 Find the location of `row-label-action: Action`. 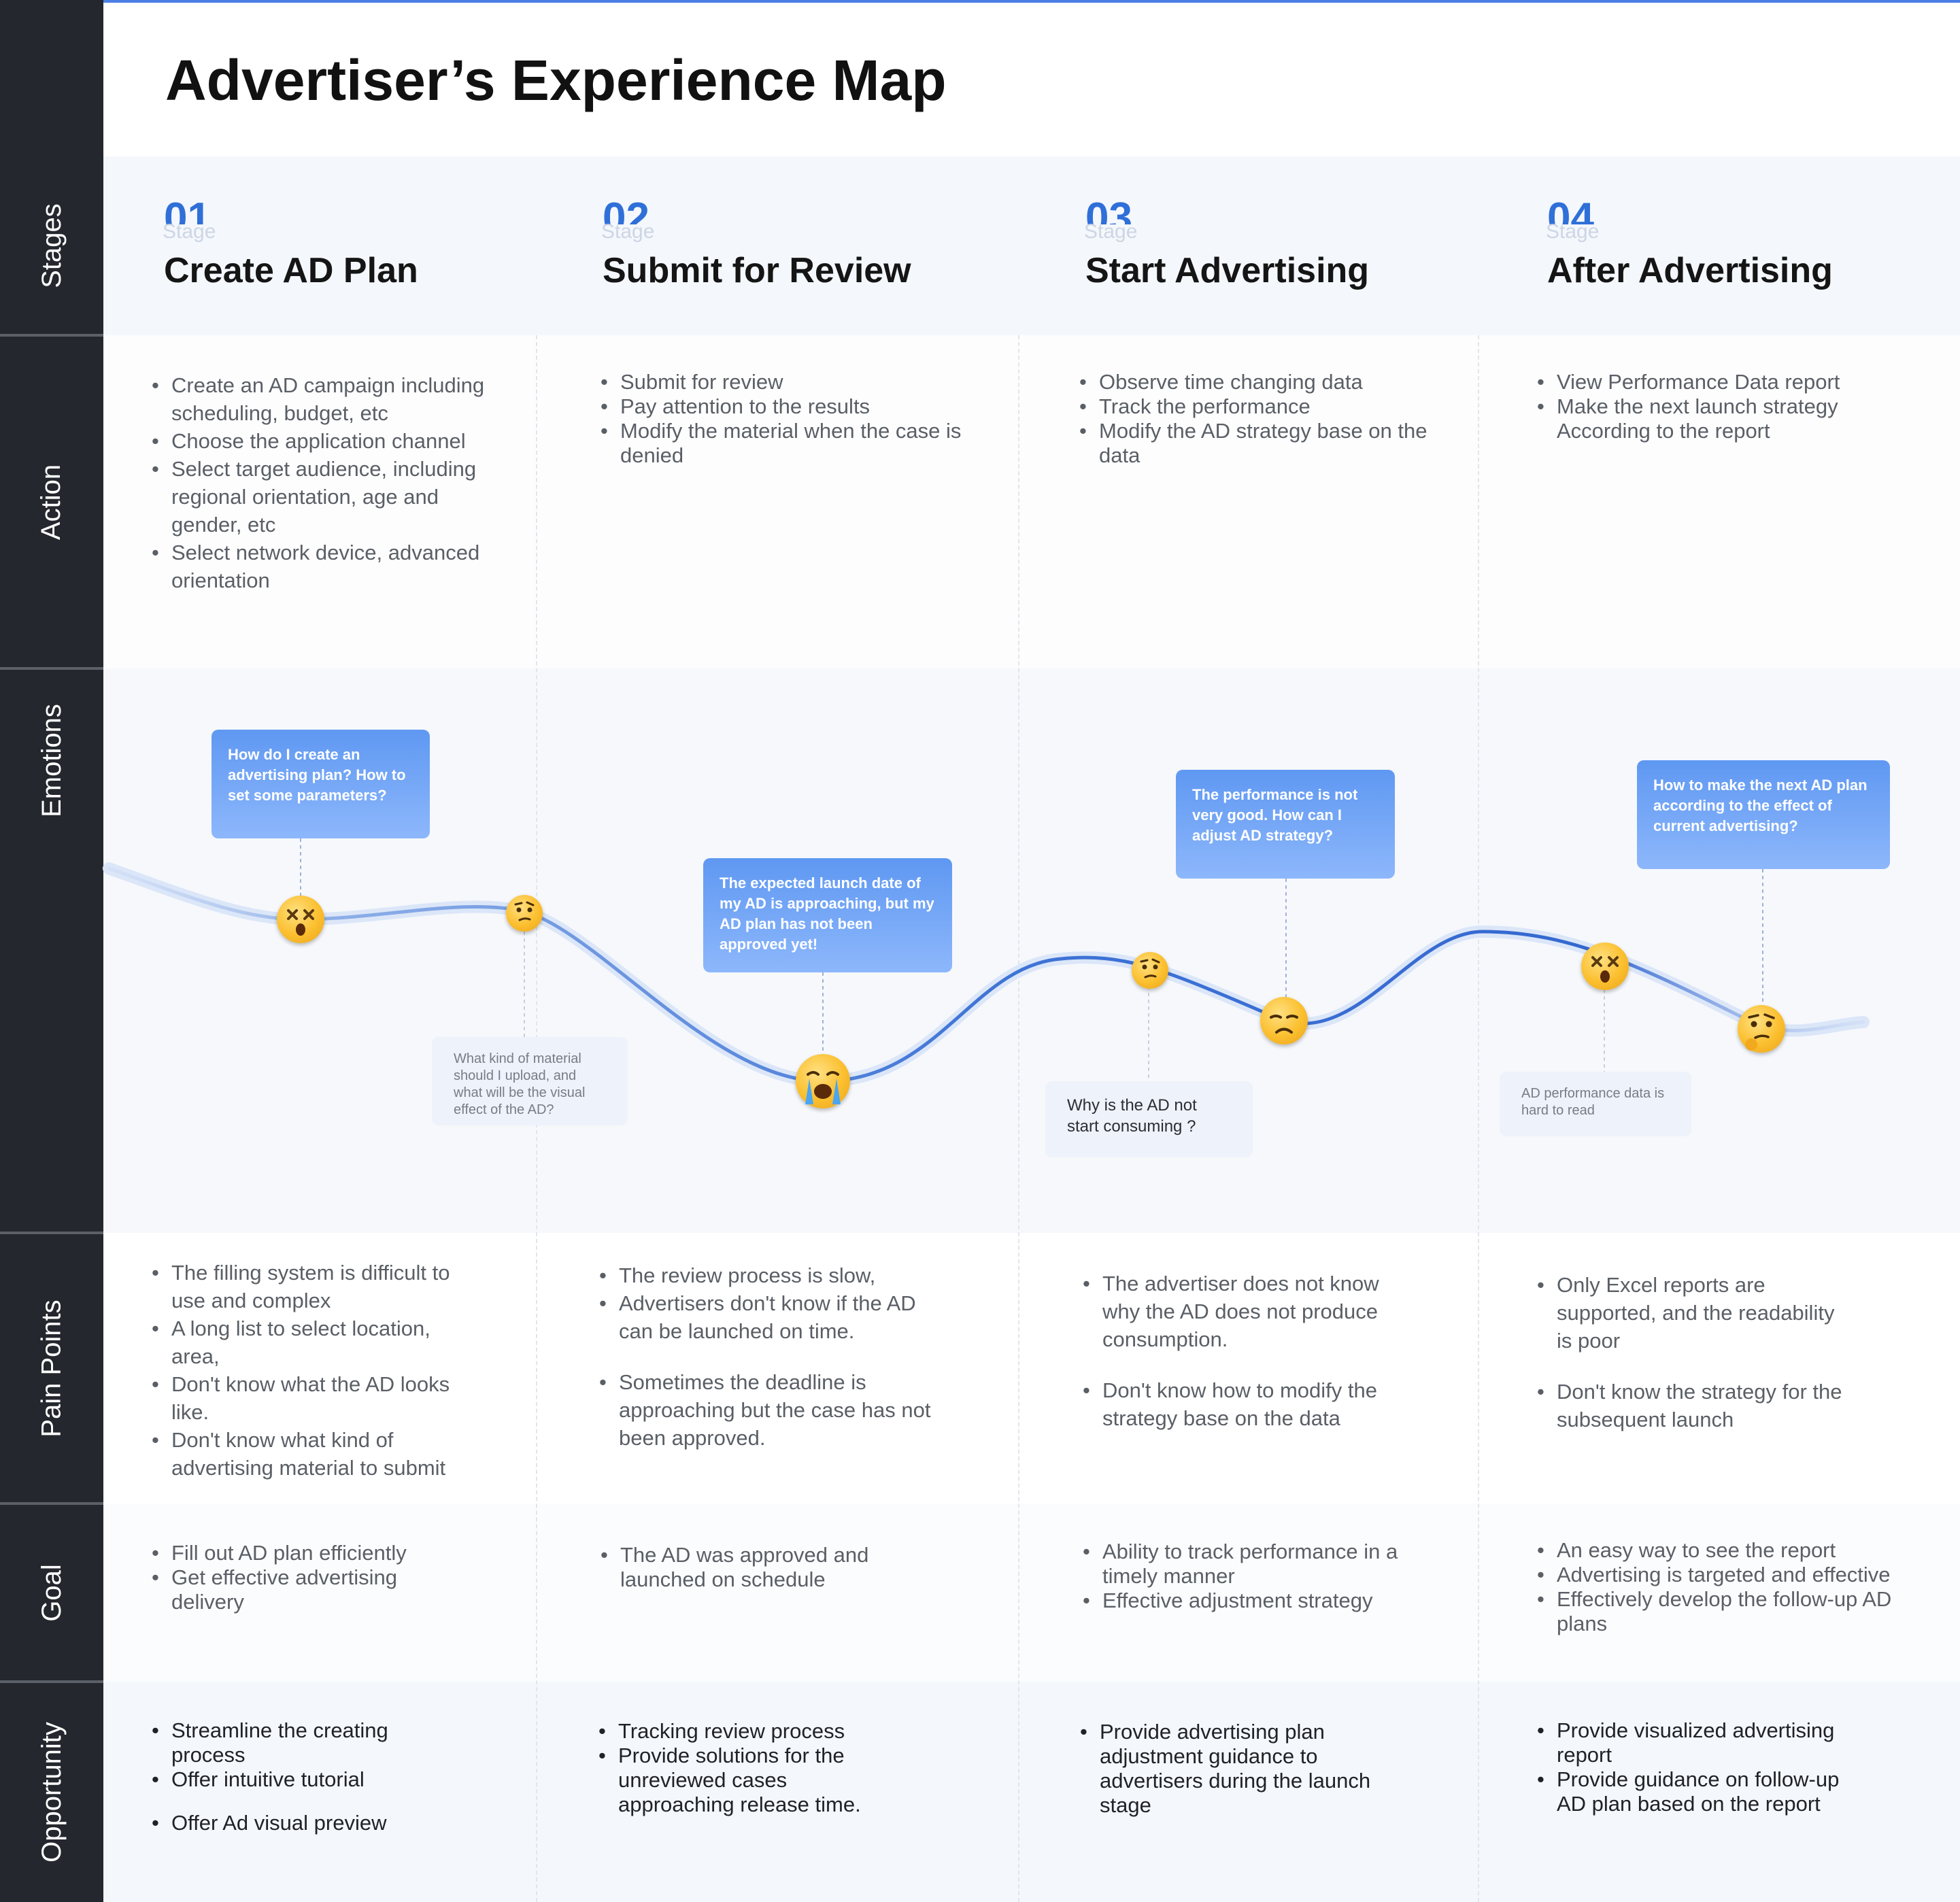

row-label-action: Action is located at coordinates (51, 502).